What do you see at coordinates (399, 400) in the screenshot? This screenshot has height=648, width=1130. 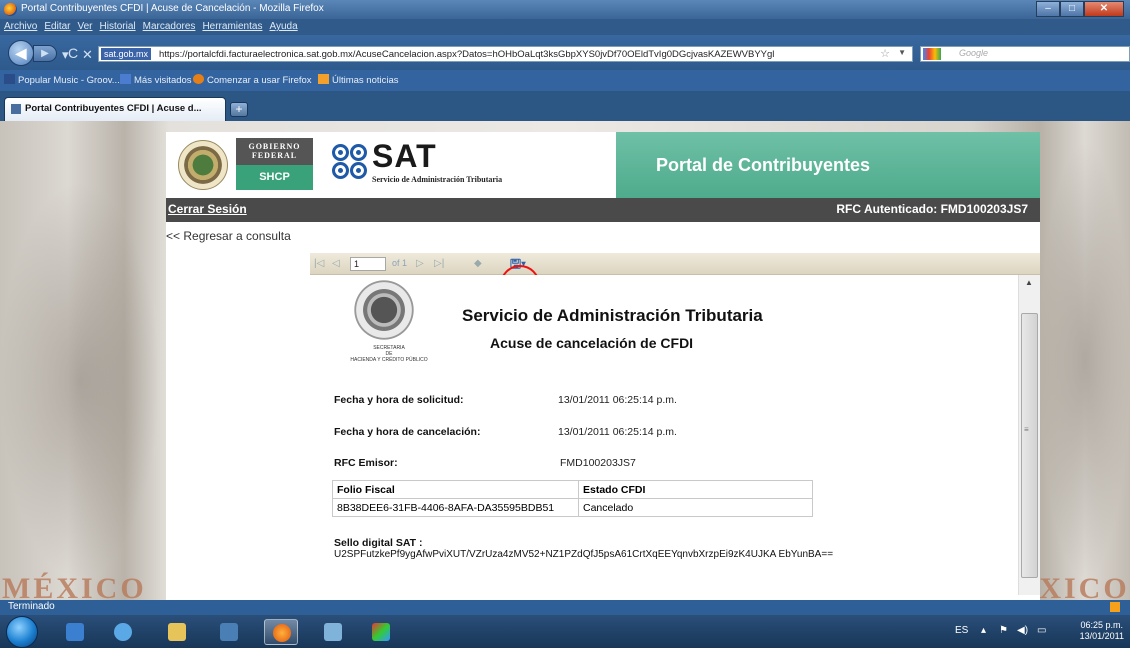 I see `fecha-solicitud-label: Fecha y hora de solicitud:` at bounding box center [399, 400].